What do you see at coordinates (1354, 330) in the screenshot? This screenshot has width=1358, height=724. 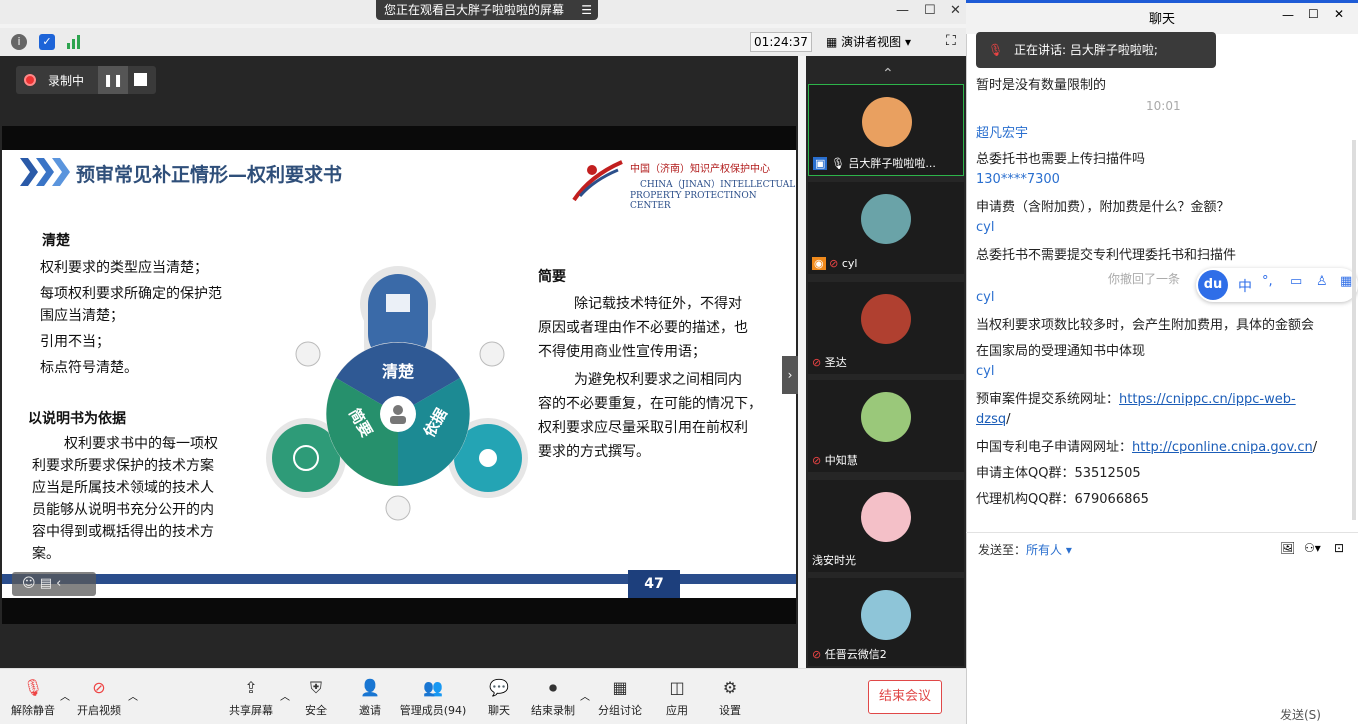 I see `chat-scrollbar` at bounding box center [1354, 330].